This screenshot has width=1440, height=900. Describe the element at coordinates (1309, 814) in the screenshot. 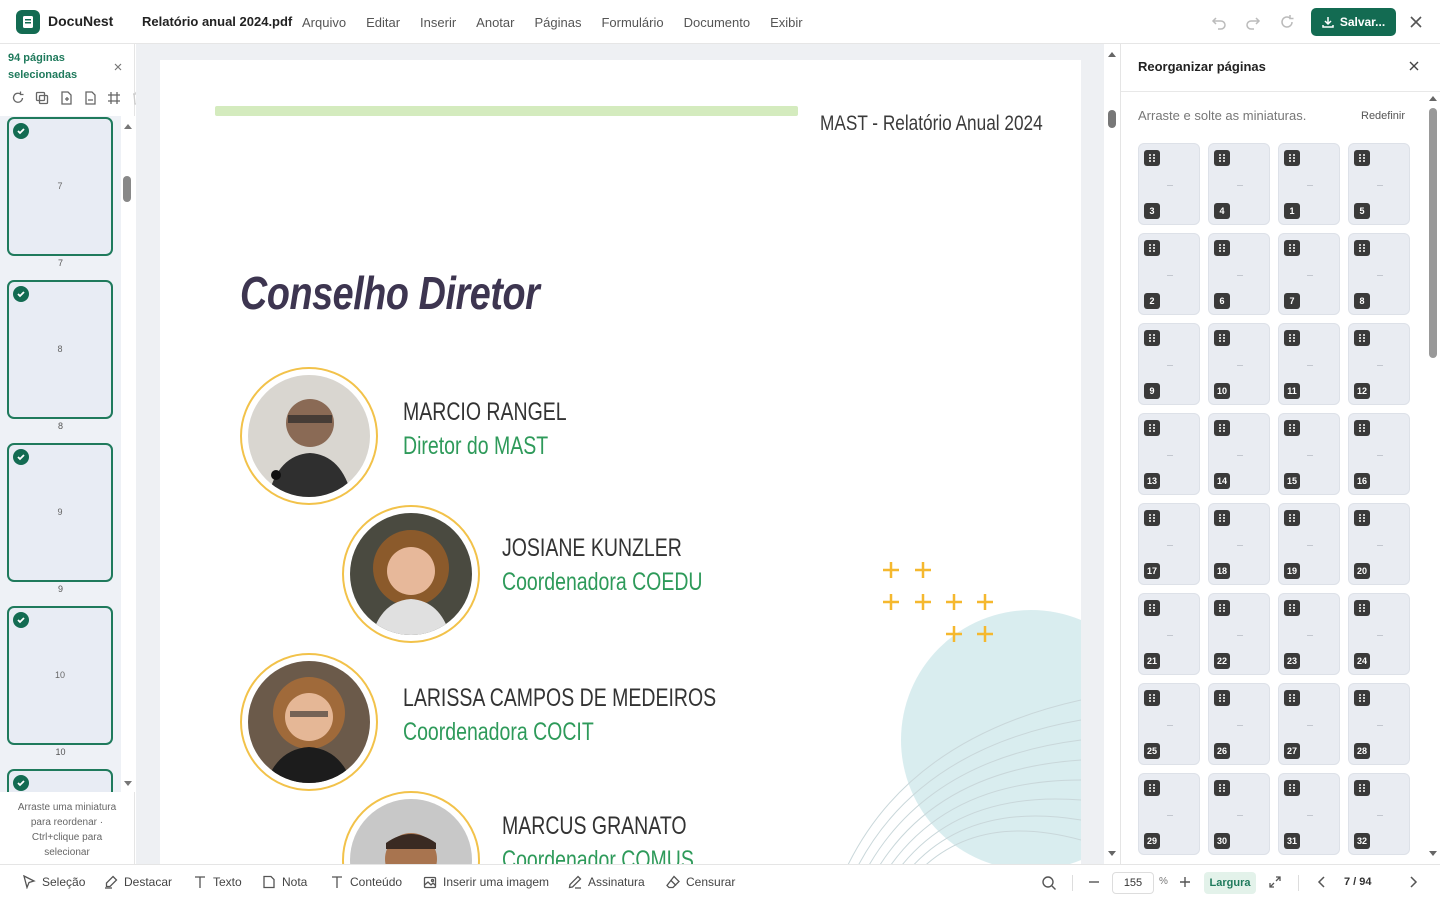

I see `reorder-tile: 31` at that location.